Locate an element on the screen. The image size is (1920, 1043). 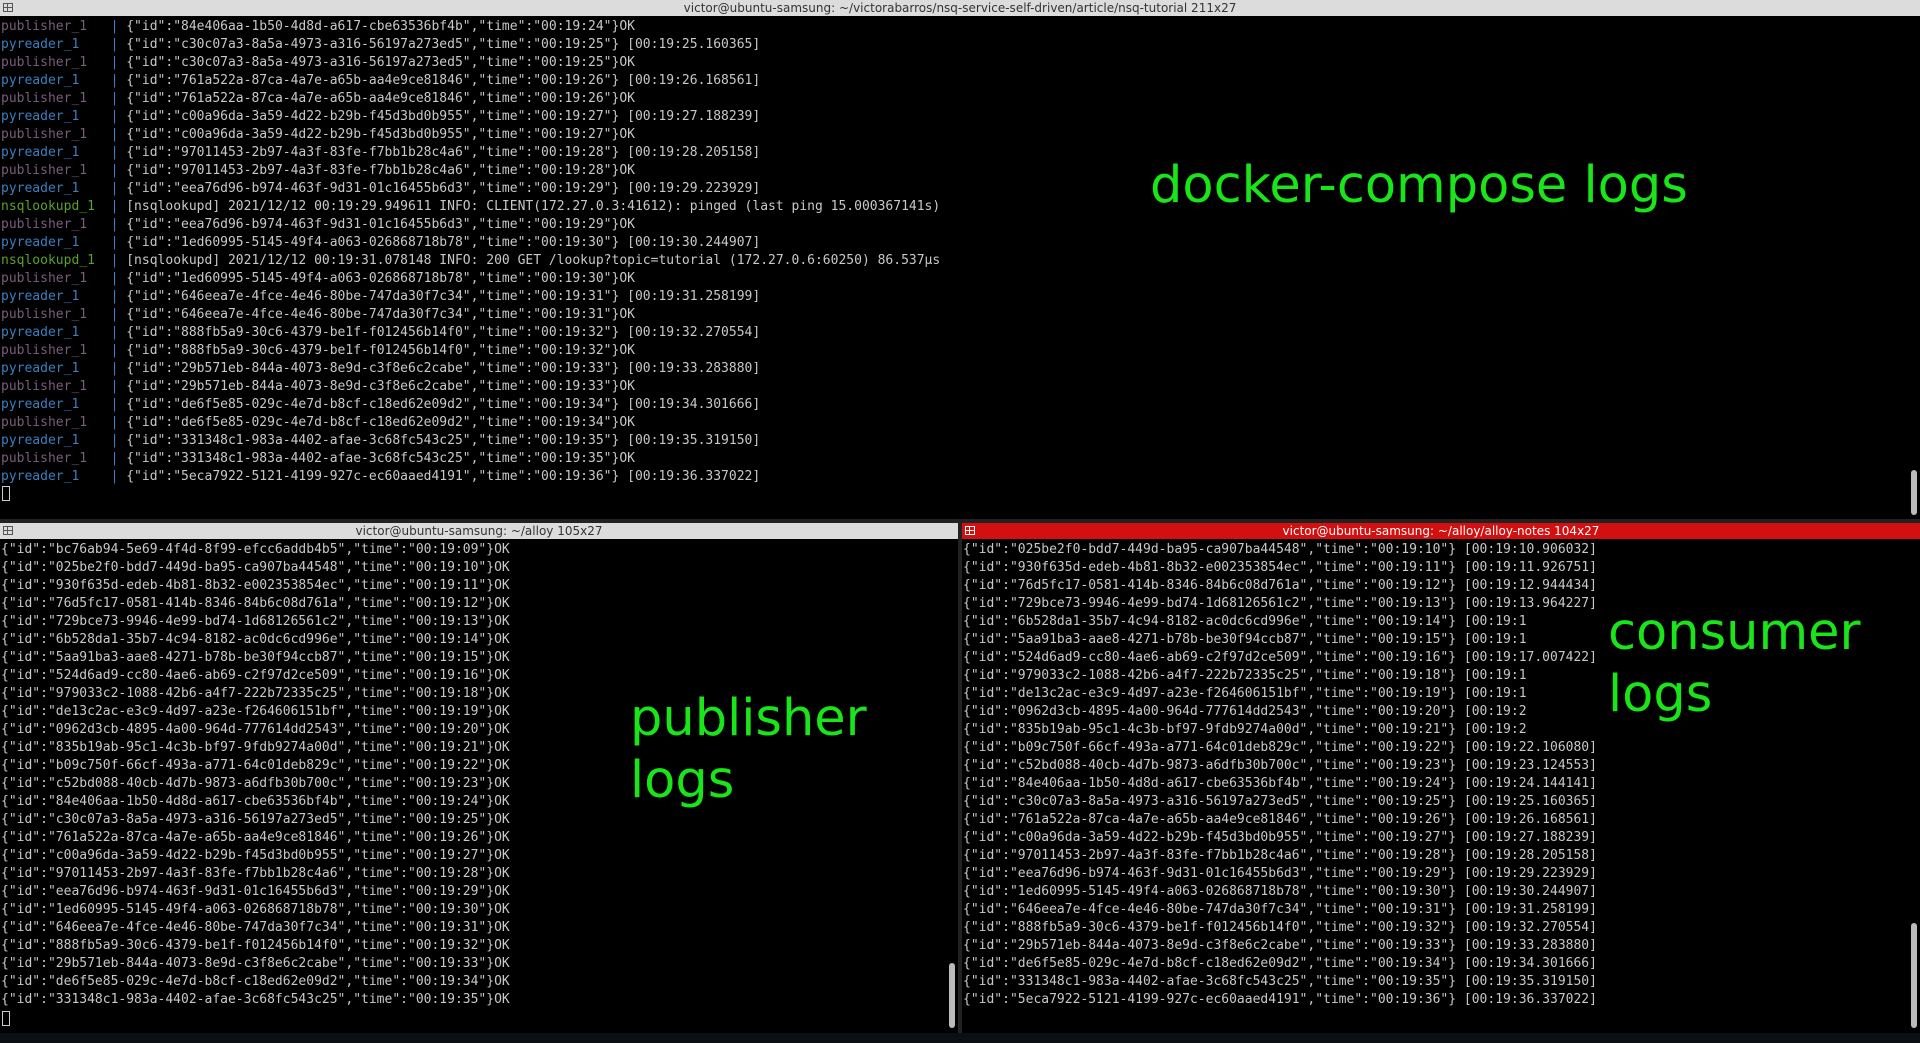
editor-status-bar-strip is located at coordinates (960, 1038).